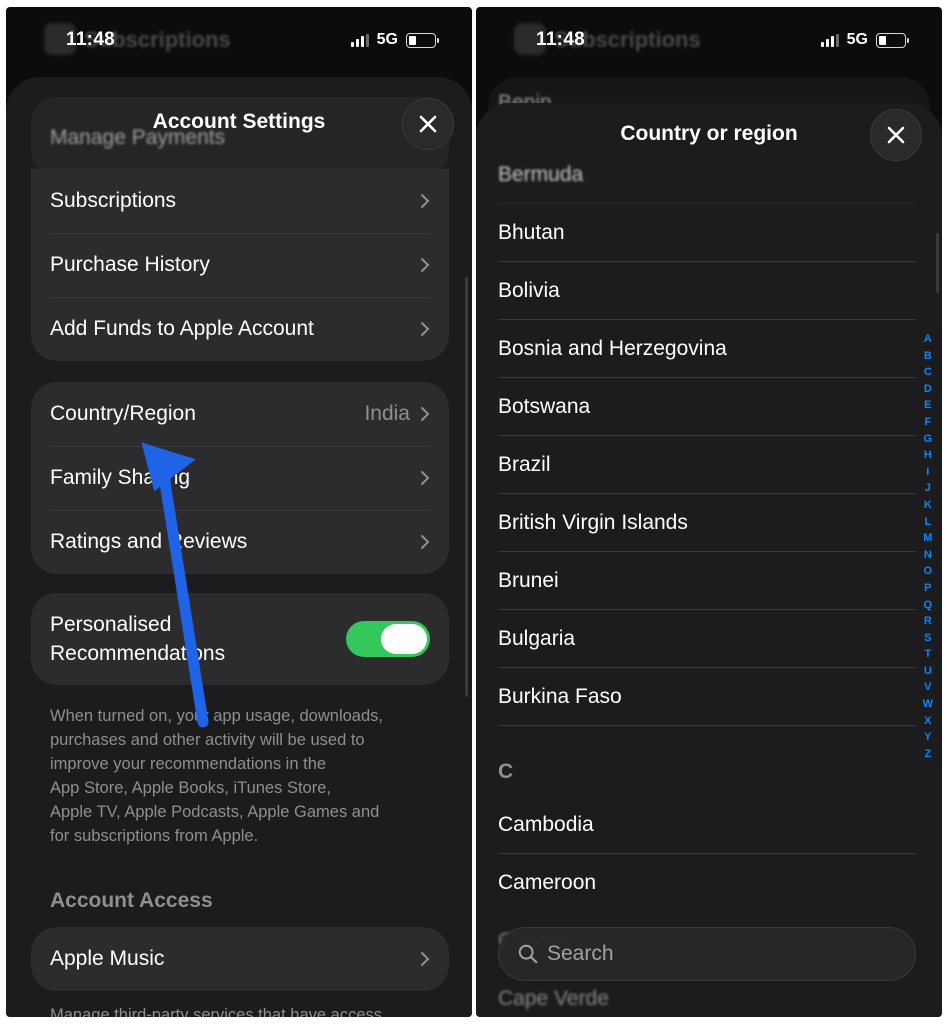 The height and width of the screenshot is (1024, 947). Describe the element at coordinates (707, 581) in the screenshot. I see `country-row: Brunei` at that location.